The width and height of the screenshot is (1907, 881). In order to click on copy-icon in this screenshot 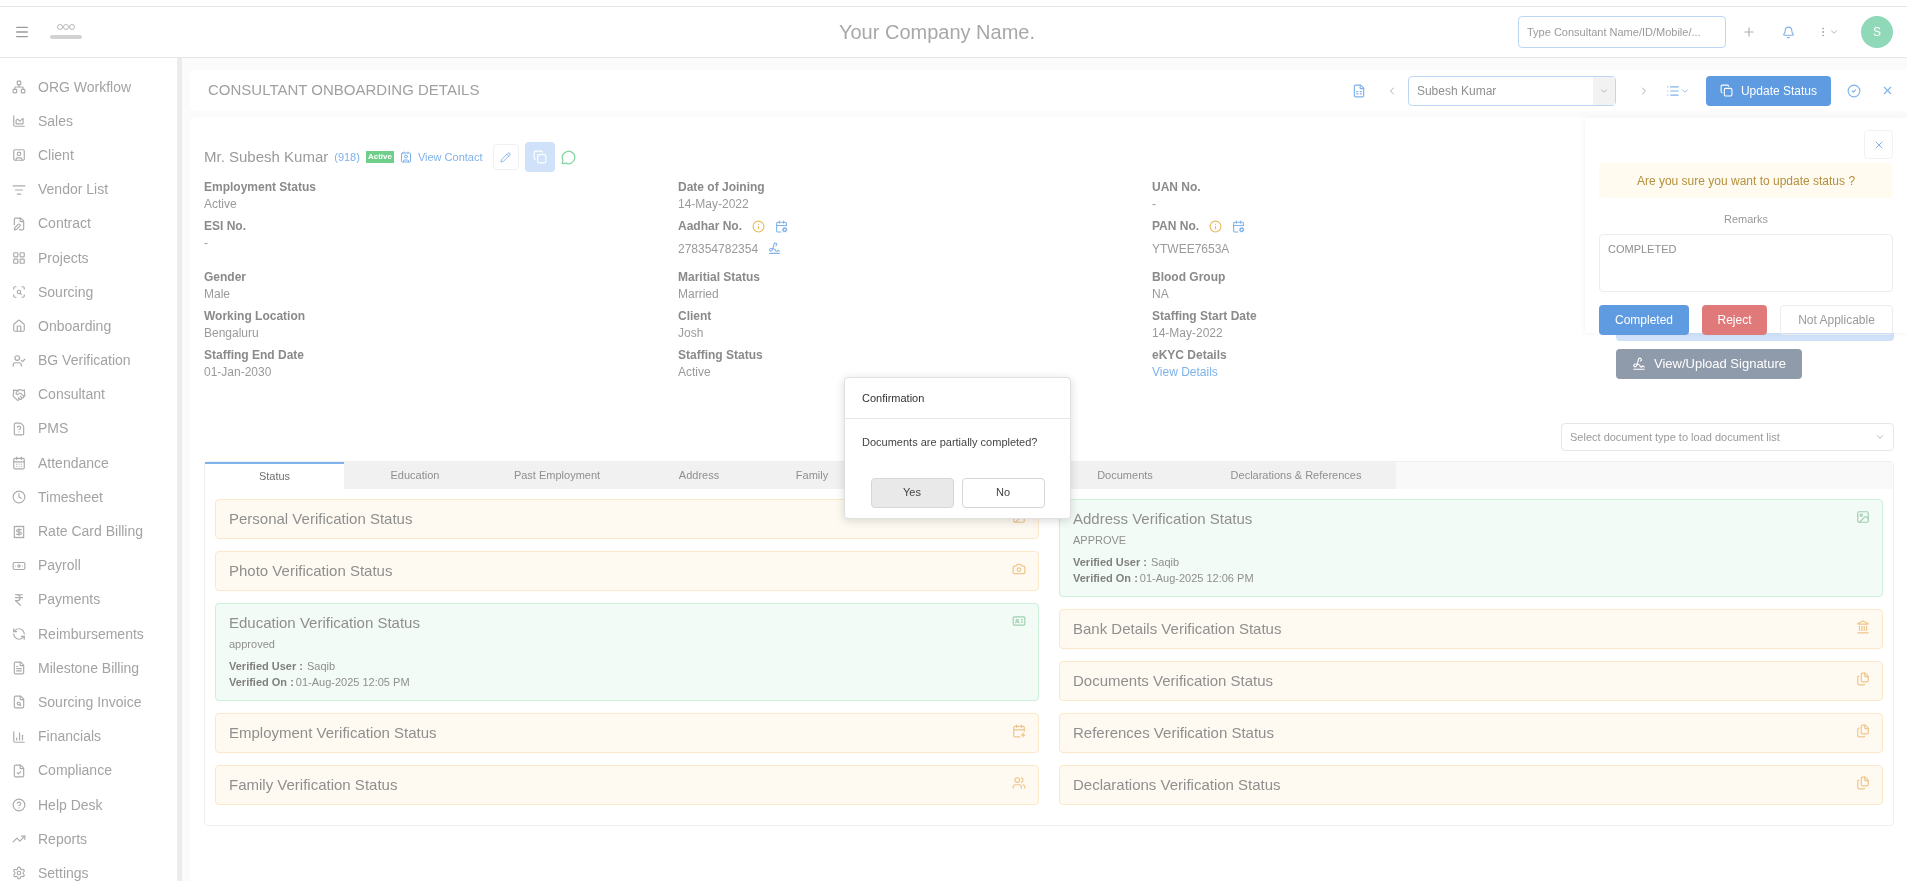, I will do `click(539, 157)`.